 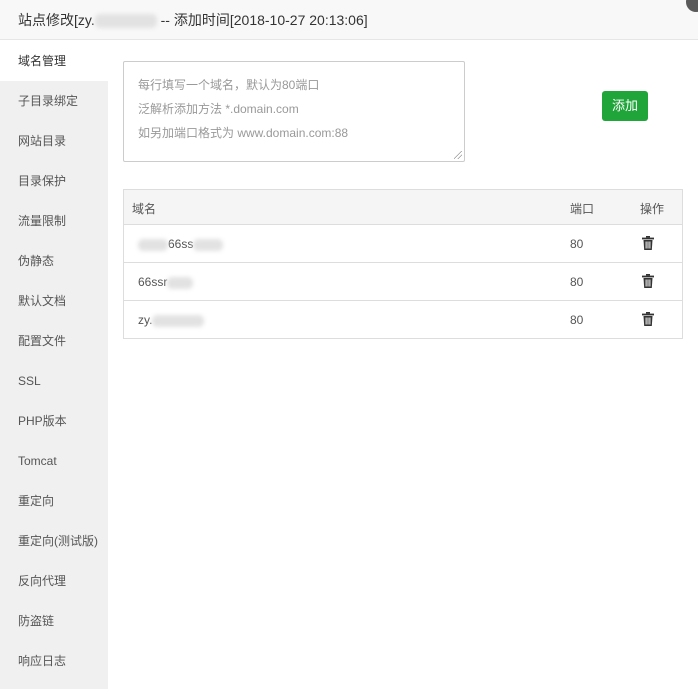 I want to click on domain-text: 66ssr, so click(x=153, y=282).